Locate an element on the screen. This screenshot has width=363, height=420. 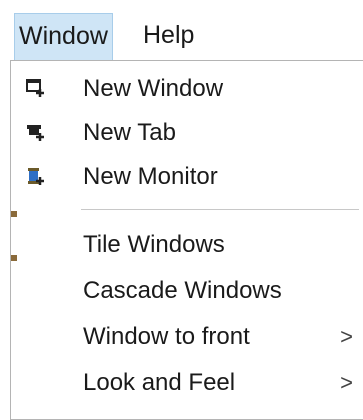
menu-item-cascade-windows: Cascade Windows is located at coordinates (187, 291).